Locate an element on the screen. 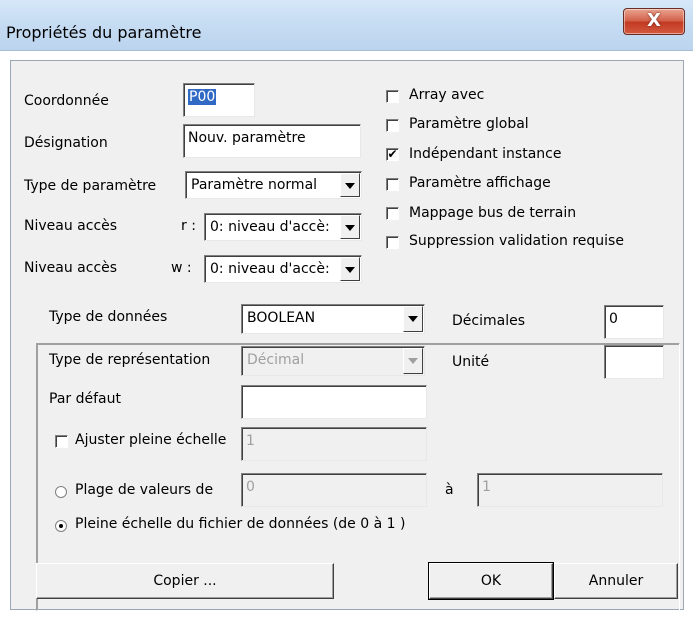 This screenshot has width=693, height=617. niveau-r-select: 0: niveau d'accè: is located at coordinates (283, 227).